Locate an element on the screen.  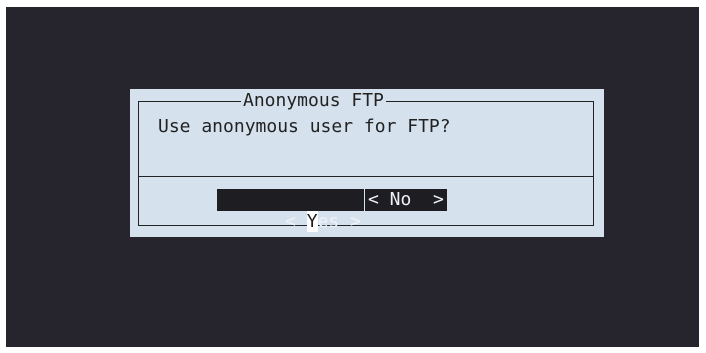
dialog-frame-bottom is located at coordinates (366, 225).